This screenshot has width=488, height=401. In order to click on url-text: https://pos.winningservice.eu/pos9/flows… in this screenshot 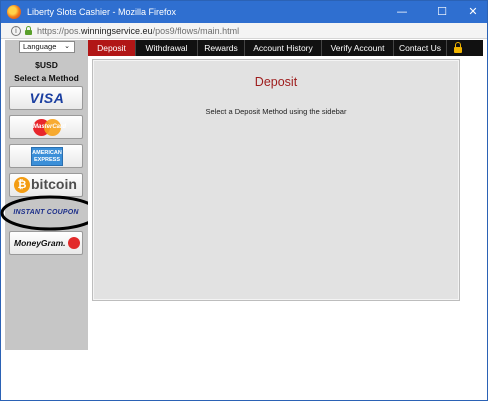, I will do `click(138, 31)`.